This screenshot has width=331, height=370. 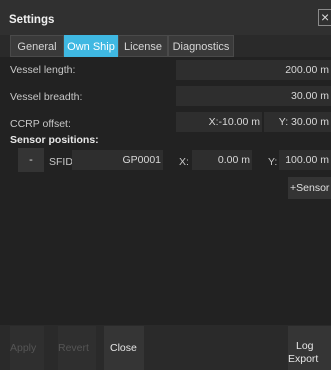 What do you see at coordinates (253, 96) in the screenshot?
I see `vessel-breadth-field: 30.00 m` at bounding box center [253, 96].